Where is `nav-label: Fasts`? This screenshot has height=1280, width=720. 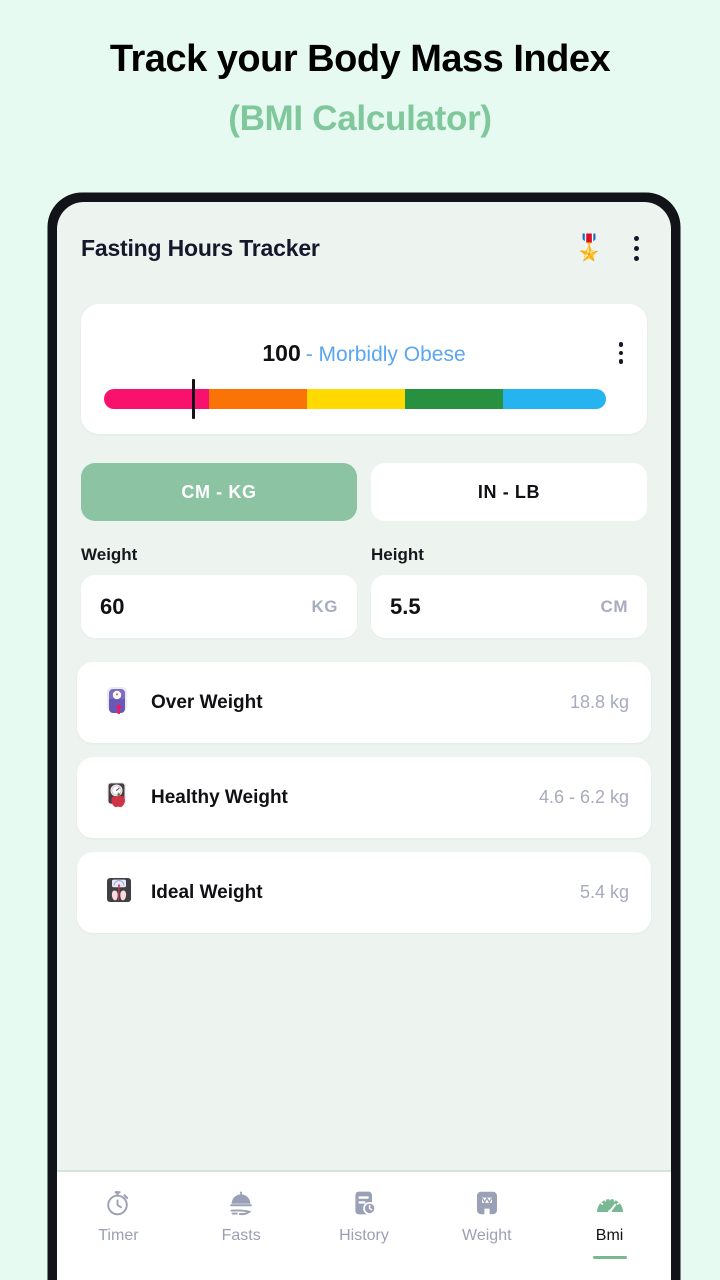 nav-label: Fasts is located at coordinates (241, 1235).